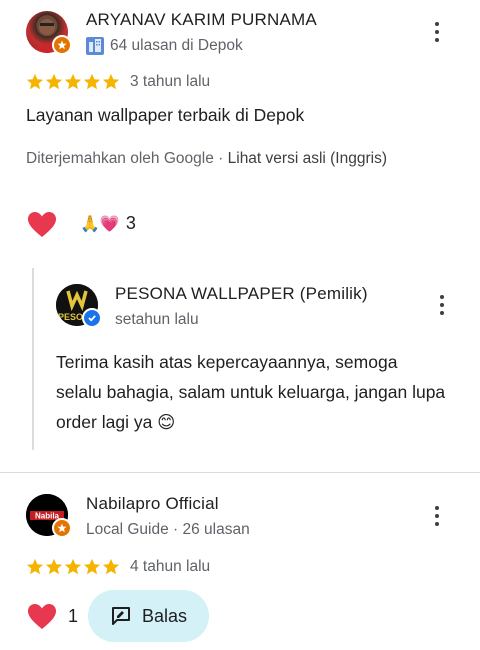  I want to click on reviewer-meta-text: 64 ulasan di Depok, so click(176, 45).